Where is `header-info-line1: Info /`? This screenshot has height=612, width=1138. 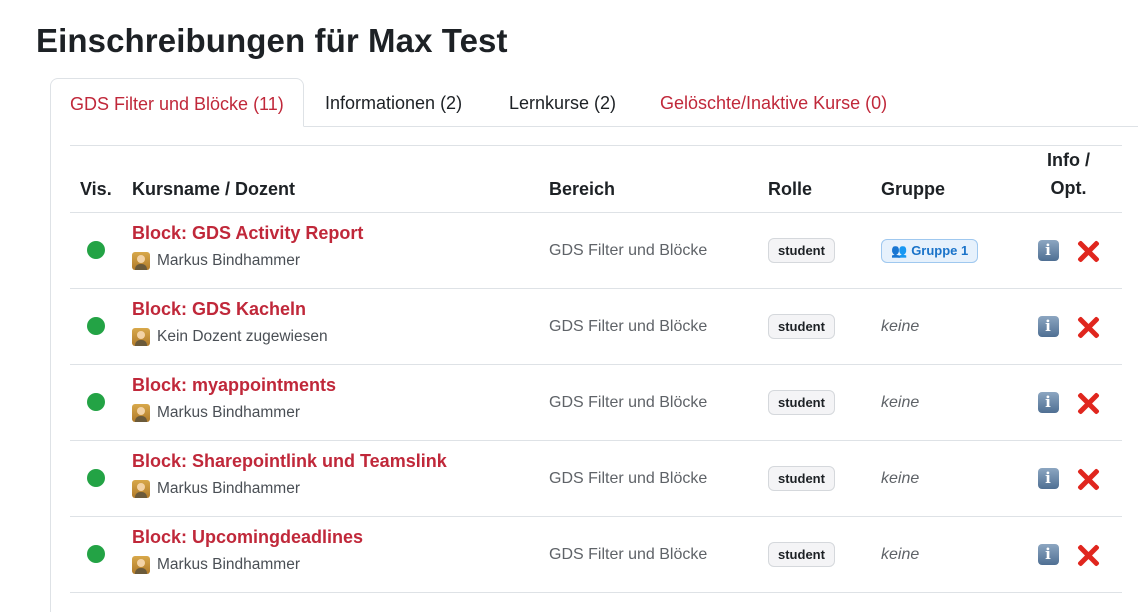 header-info-line1: Info / is located at coordinates (1068, 160).